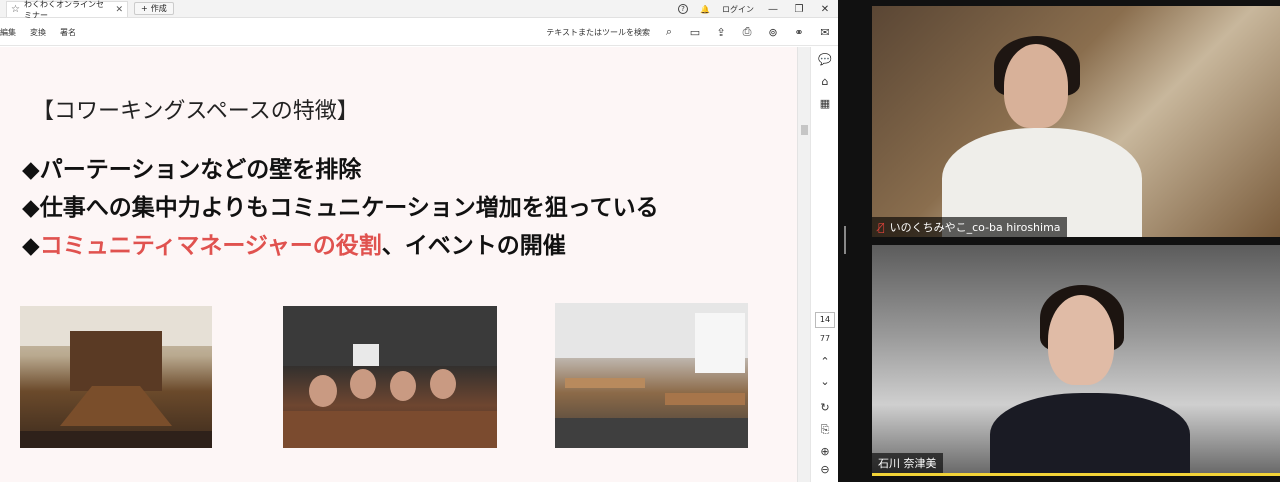 Image resolution: width=1280 pixels, height=482 pixels. I want to click on participant-name: 石川 奈津美, so click(907, 463).